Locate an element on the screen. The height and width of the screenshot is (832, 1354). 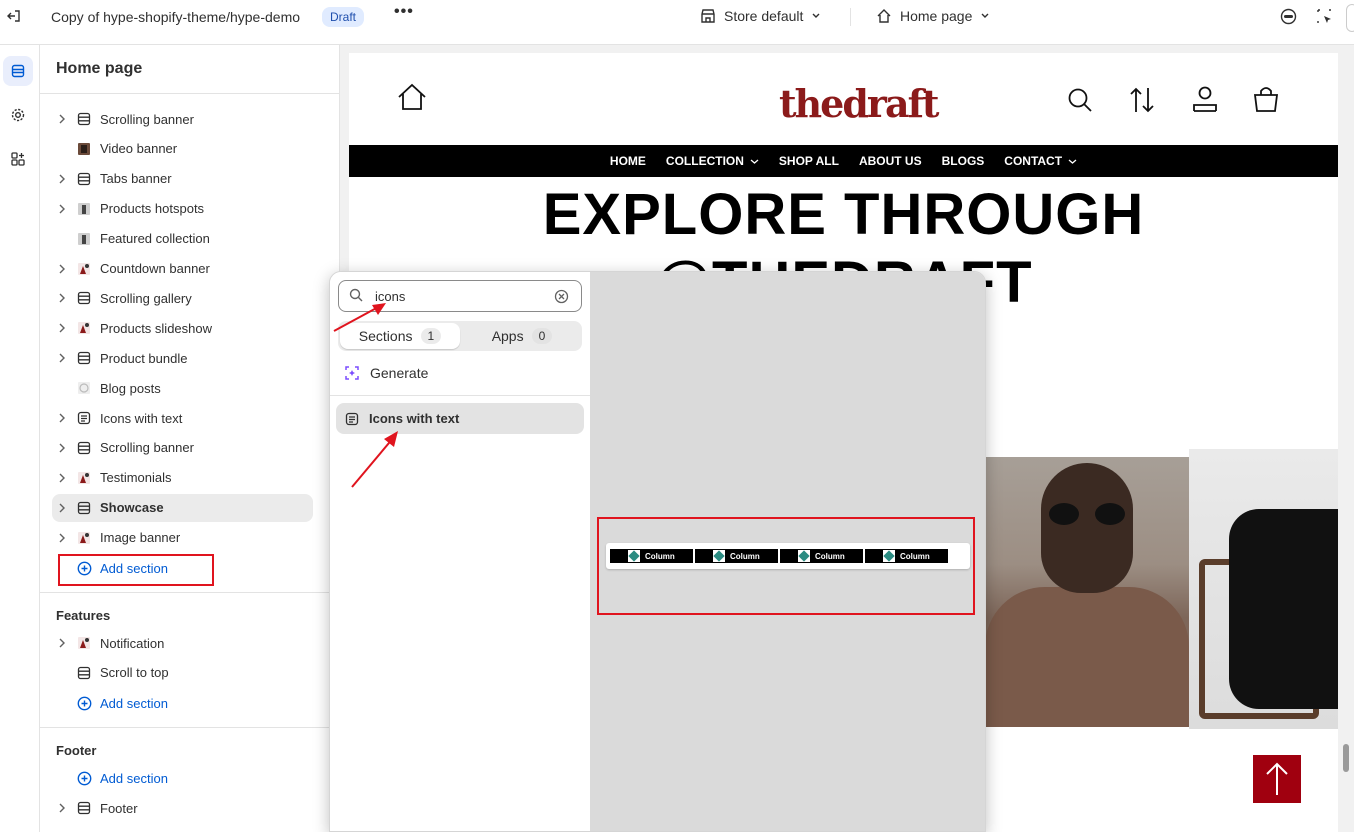
inspector-icon is located at coordinates (1324, 16).